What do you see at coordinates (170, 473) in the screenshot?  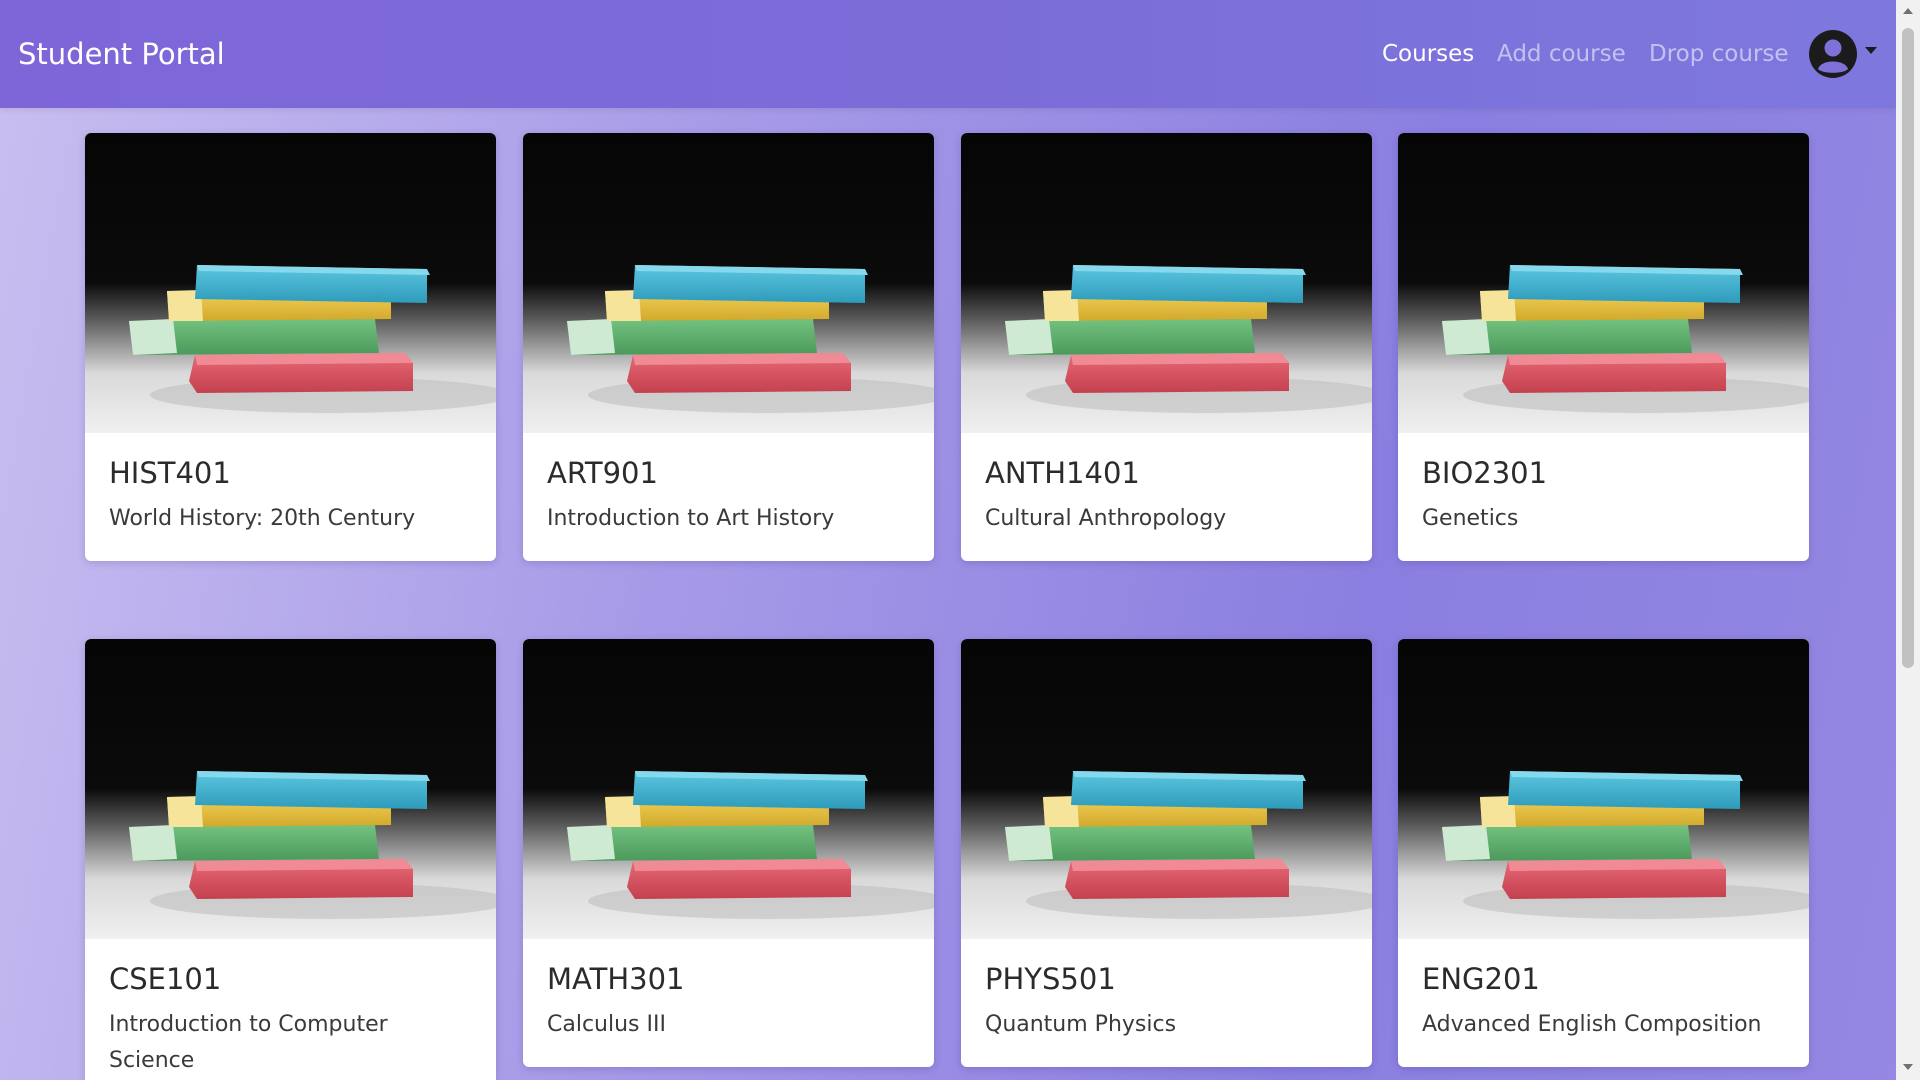 I see `course-code: HIST401` at bounding box center [170, 473].